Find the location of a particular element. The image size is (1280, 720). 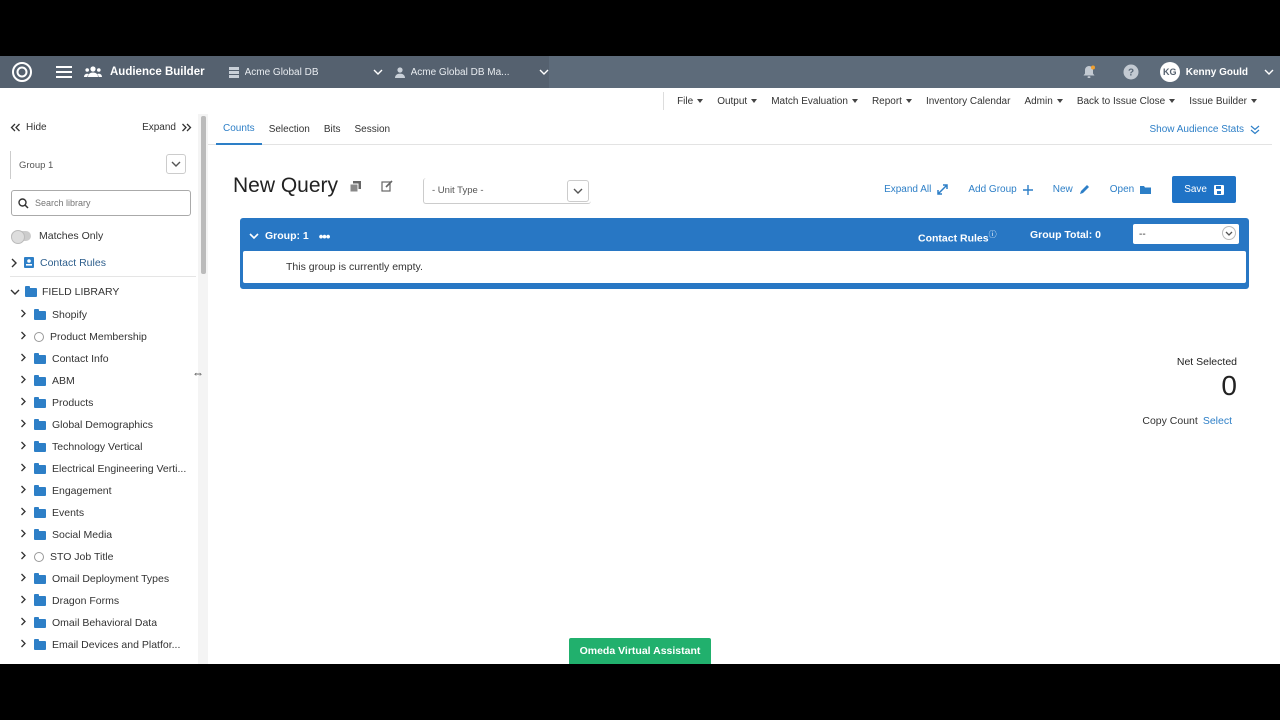

group-select: Group 1 is located at coordinates (100, 165).